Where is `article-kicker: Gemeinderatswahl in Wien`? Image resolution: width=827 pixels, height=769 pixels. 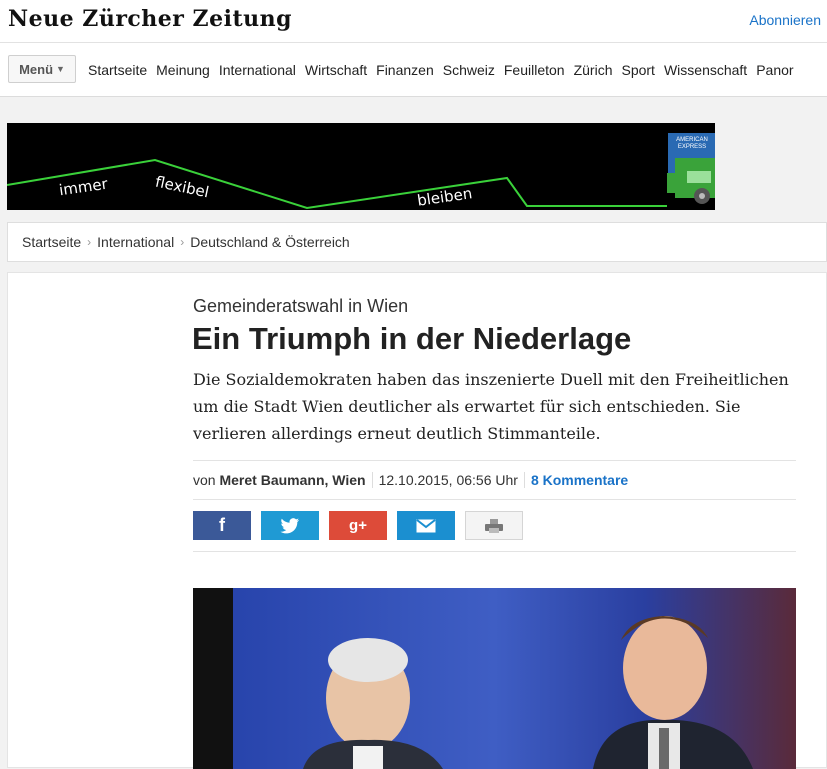 article-kicker: Gemeinderatswahl in Wien is located at coordinates (301, 306).